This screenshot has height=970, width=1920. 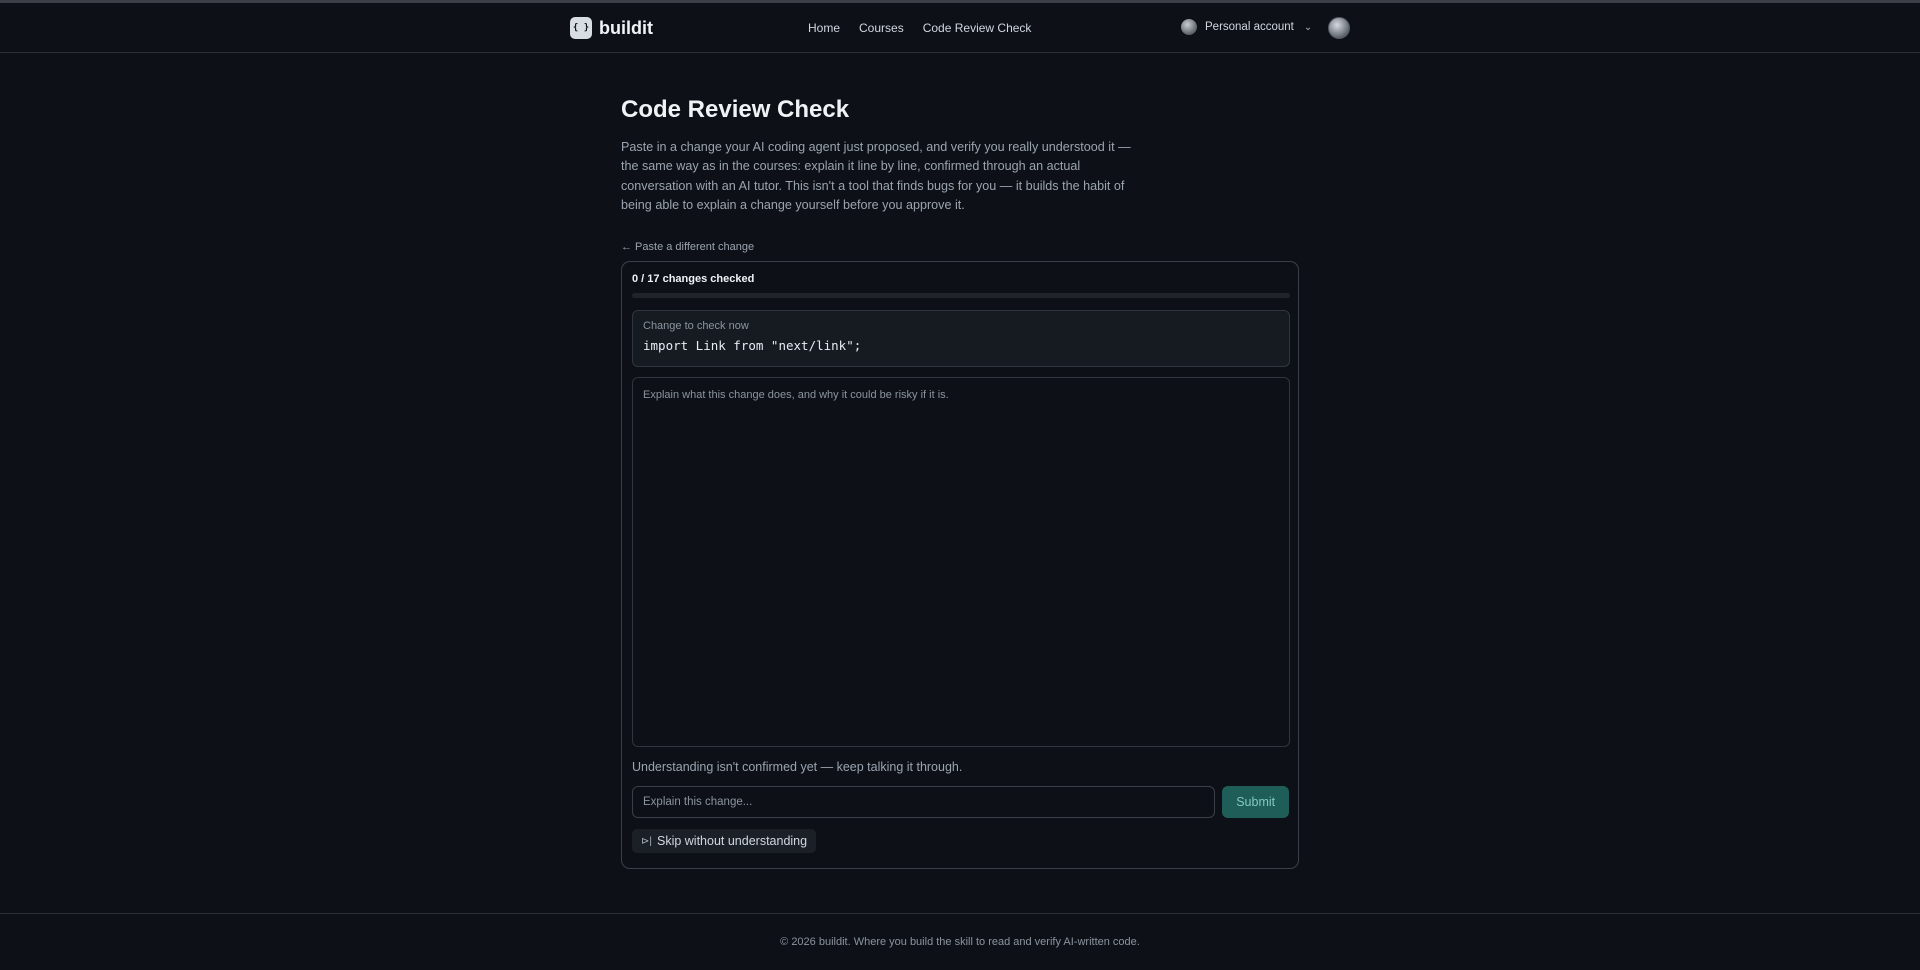 What do you see at coordinates (1308, 27) in the screenshot?
I see `chevron-down-icon: ⌄` at bounding box center [1308, 27].